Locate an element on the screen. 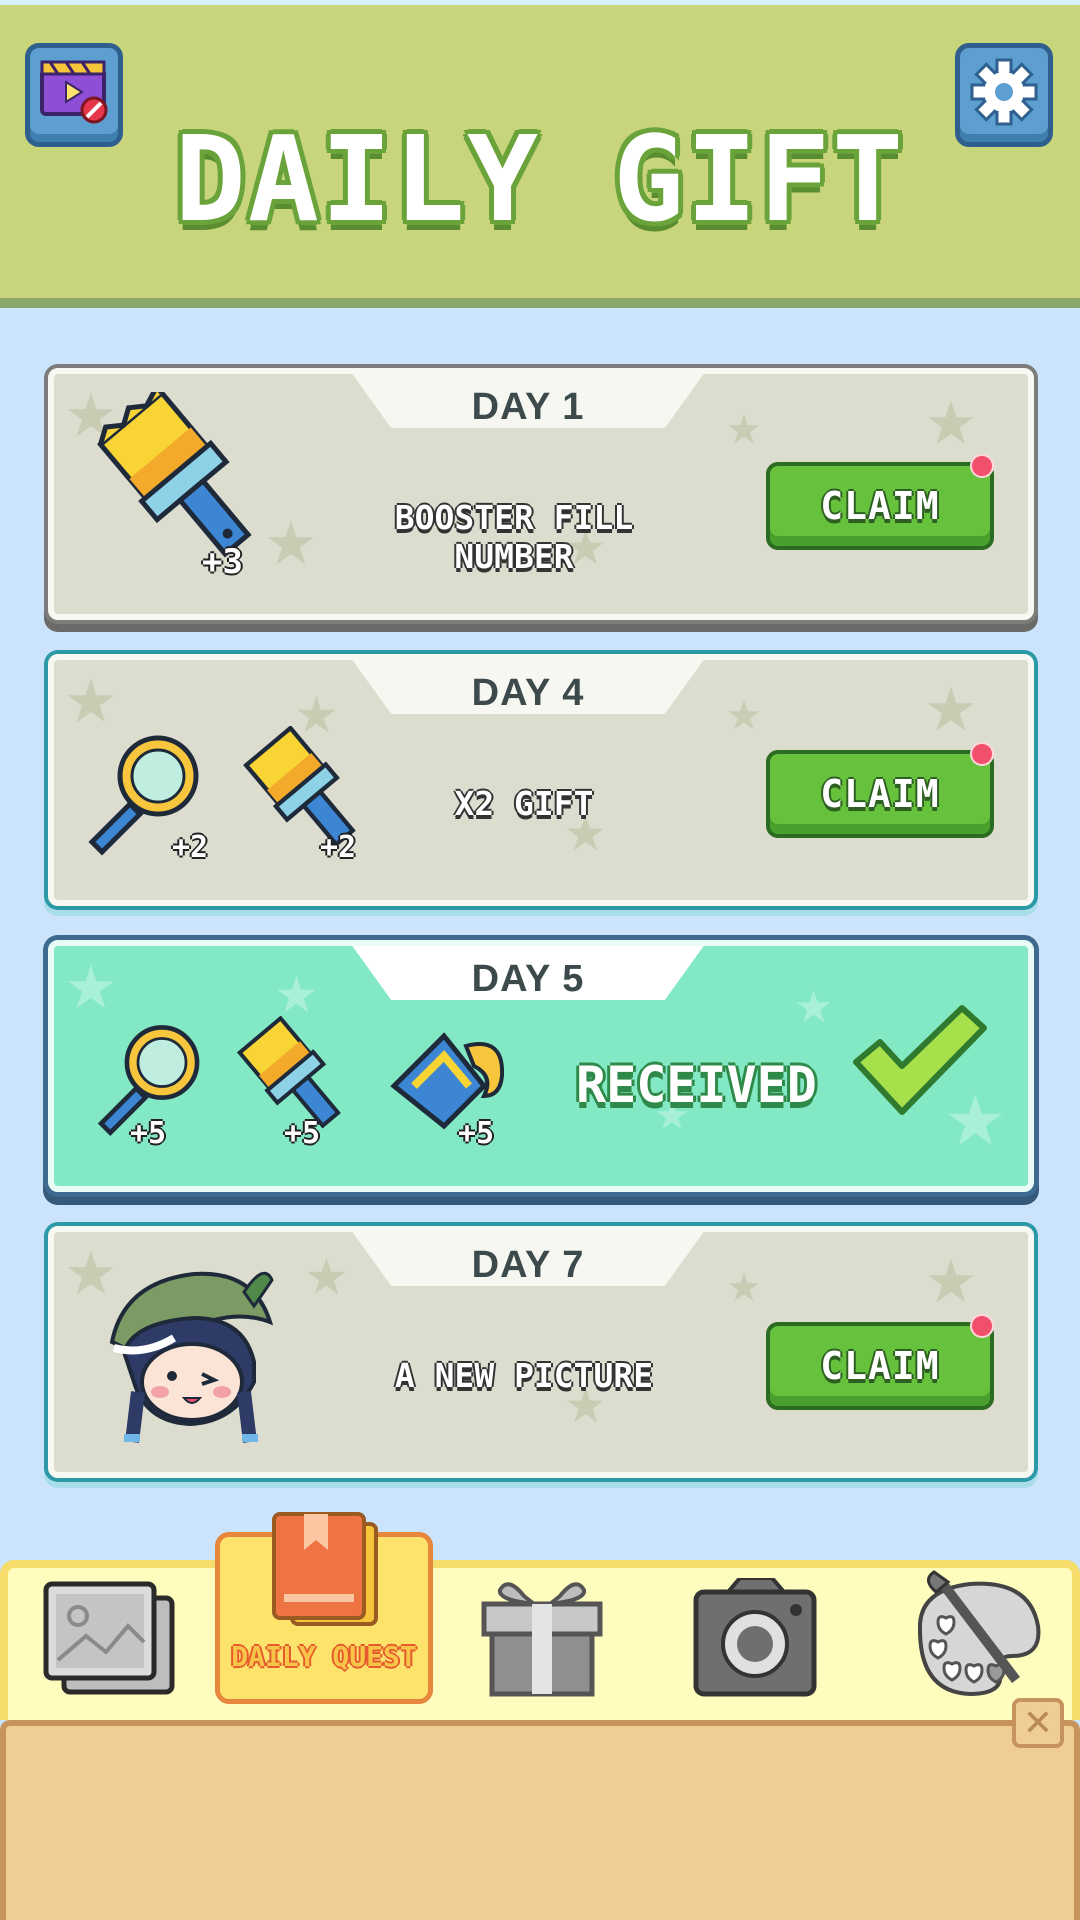  gift-card-day-7: ★ ★ ★ ★ ★ DAY 7 A NEW PICTURE CLAIM is located at coordinates (541, 1352).